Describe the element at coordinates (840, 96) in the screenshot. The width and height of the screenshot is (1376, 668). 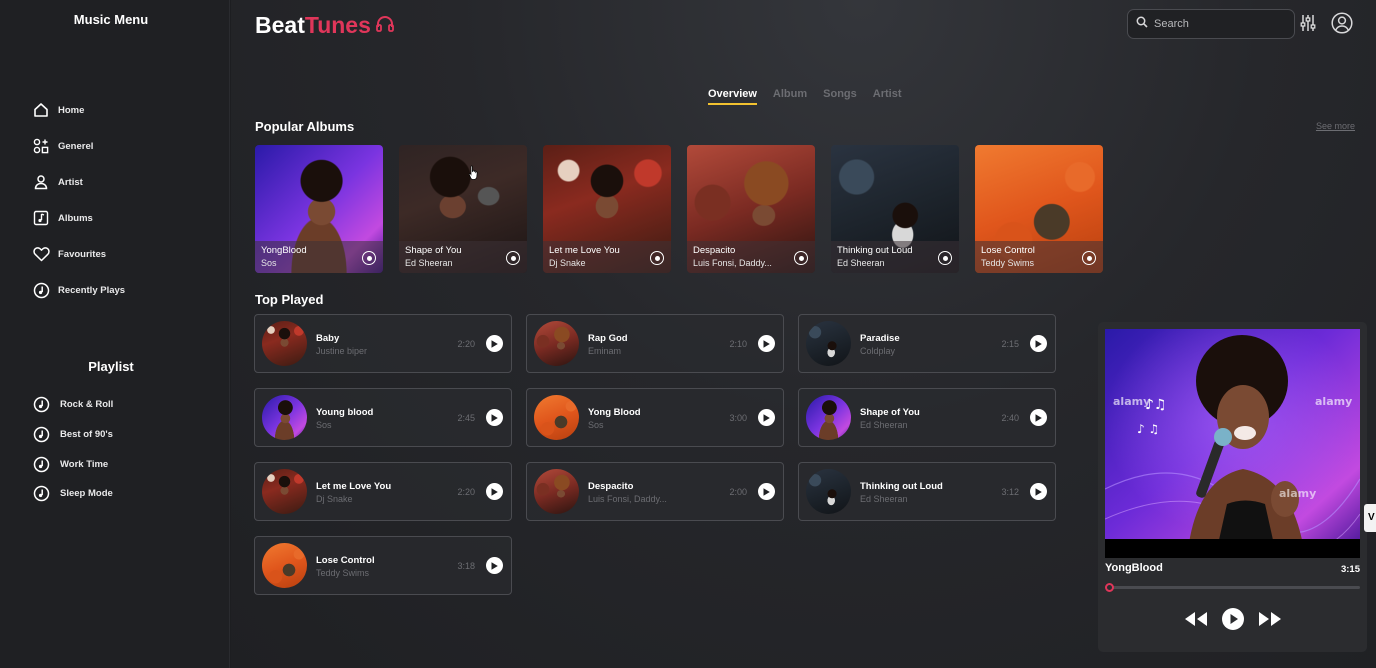
I see `tab-songs: Songs` at that location.